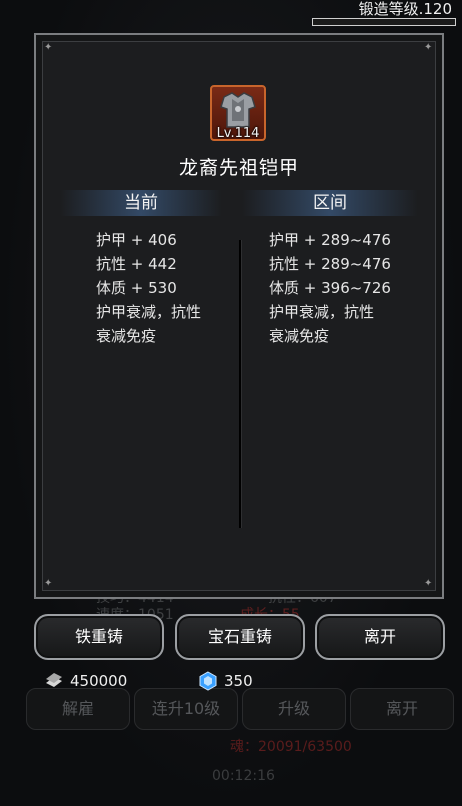 The height and width of the screenshot is (806, 462). What do you see at coordinates (99, 637) in the screenshot?
I see `iron-recast-button: 铁重铸` at bounding box center [99, 637].